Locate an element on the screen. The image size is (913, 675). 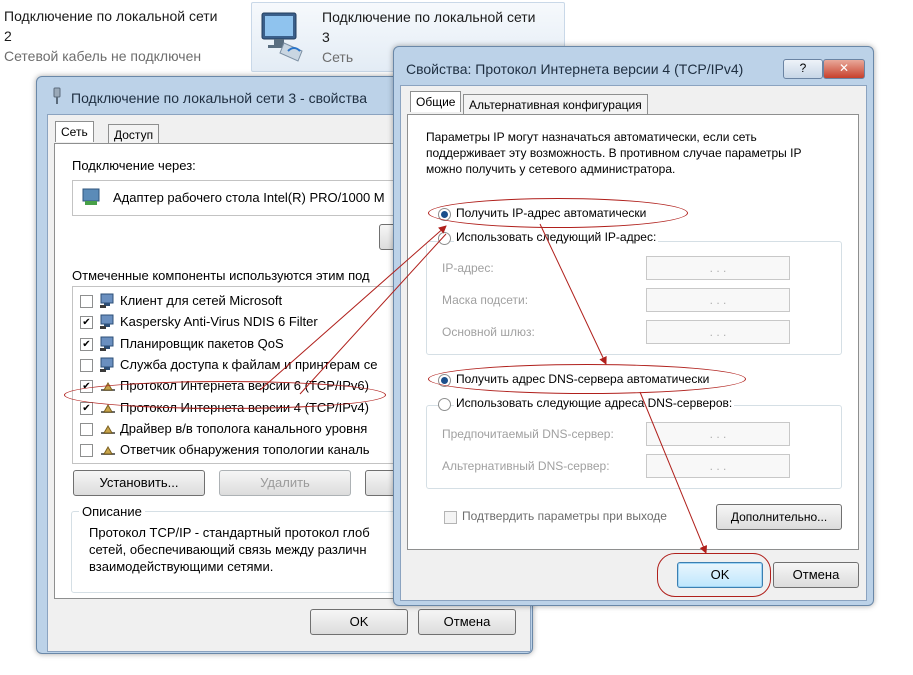
arrow-to-ok is located at coordinates (673, 472).